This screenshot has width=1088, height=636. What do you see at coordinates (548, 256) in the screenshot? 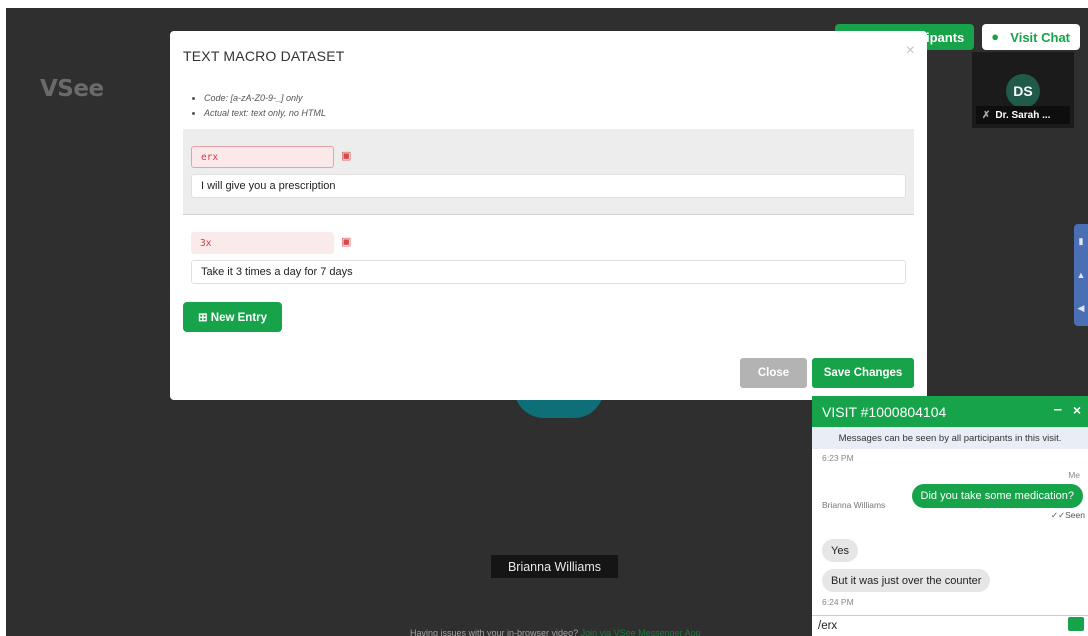
I see `macro-entry: 3x ▣ Take it 3 times a day for 7 days` at bounding box center [548, 256].